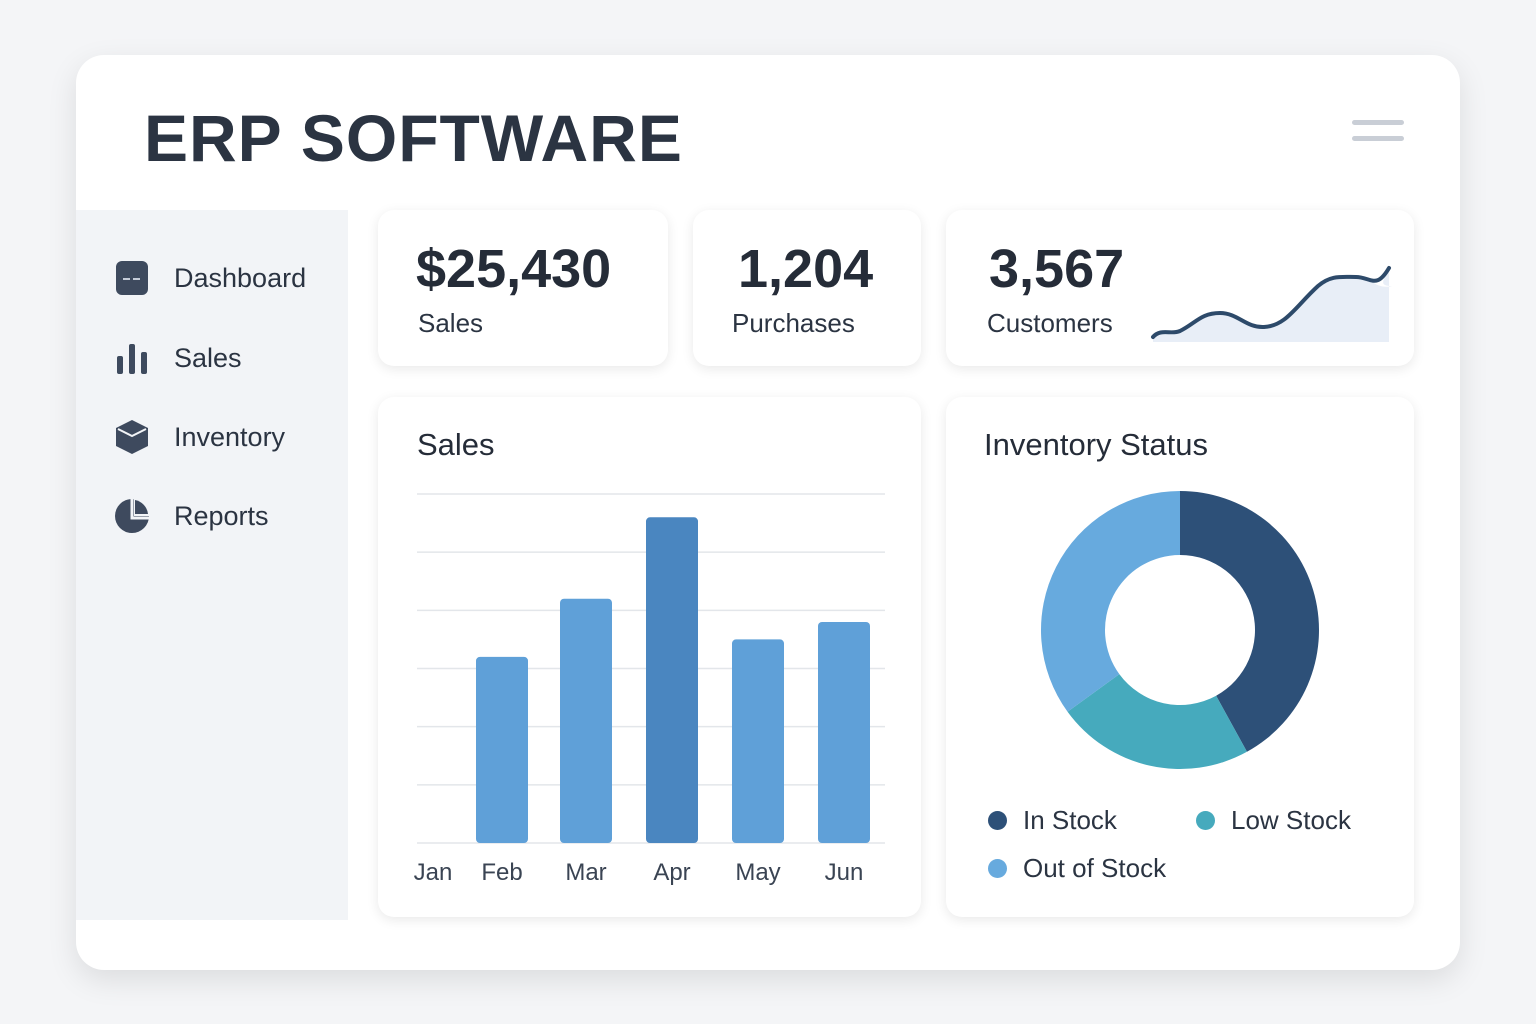 This screenshot has width=1536, height=1024. Describe the element at coordinates (240, 277) in the screenshot. I see `sidebar-item-label: Dashboard` at that location.